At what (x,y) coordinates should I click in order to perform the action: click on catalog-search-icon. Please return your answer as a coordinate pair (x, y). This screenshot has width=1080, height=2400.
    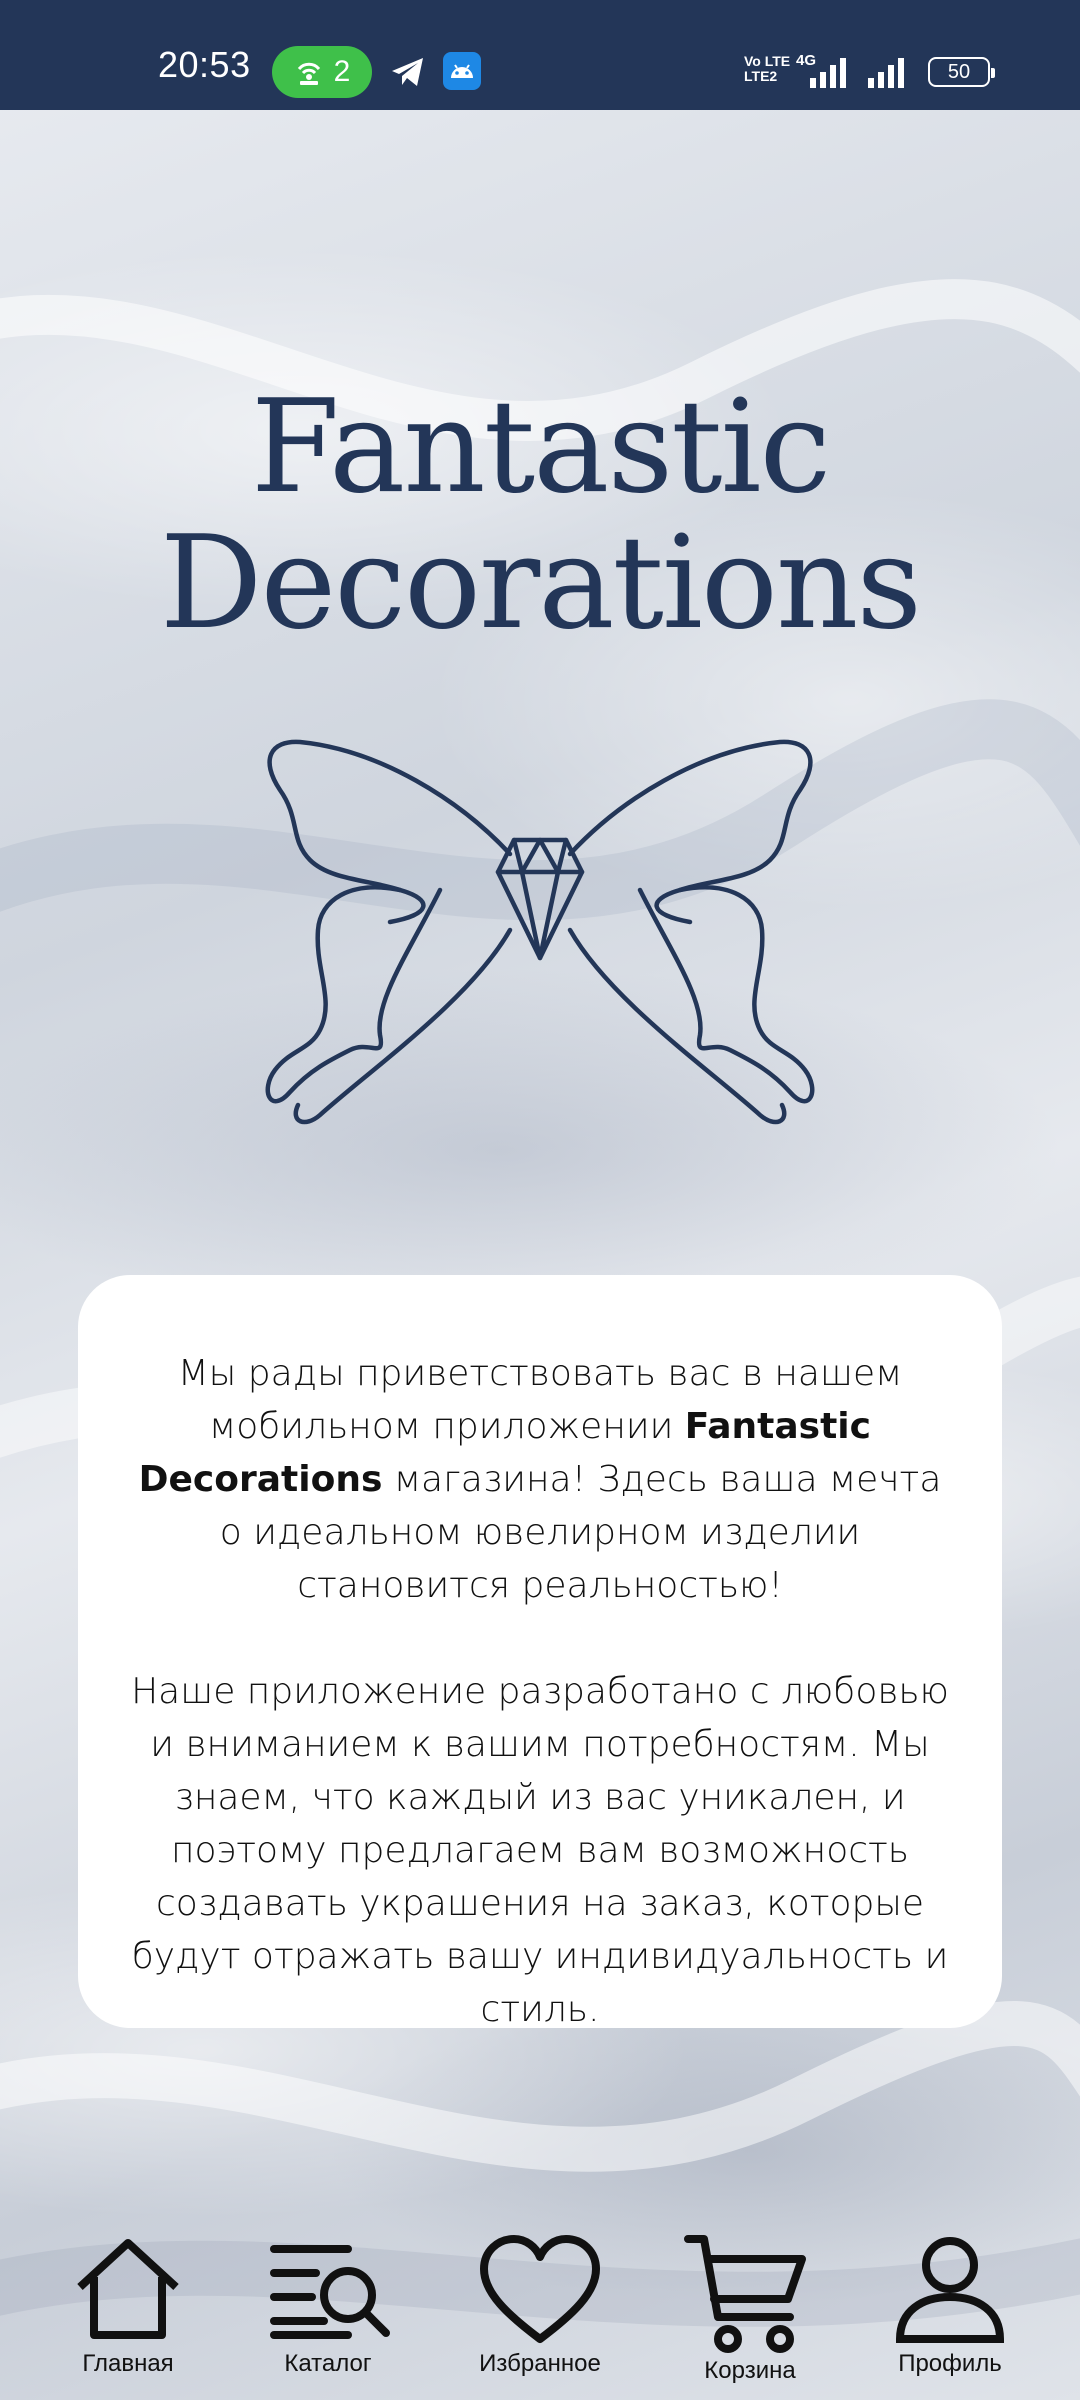
    Looking at the image, I should click on (330, 2292).